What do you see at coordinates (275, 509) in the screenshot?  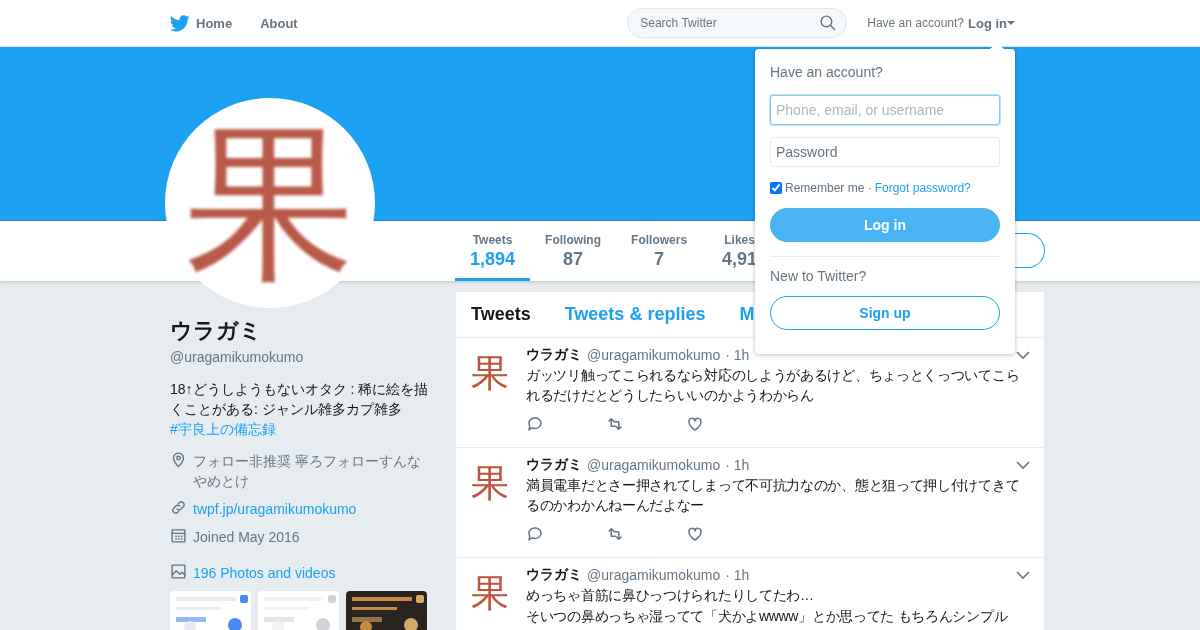 I see `profile-url-link: twpf.jp/uragamikumokumo` at bounding box center [275, 509].